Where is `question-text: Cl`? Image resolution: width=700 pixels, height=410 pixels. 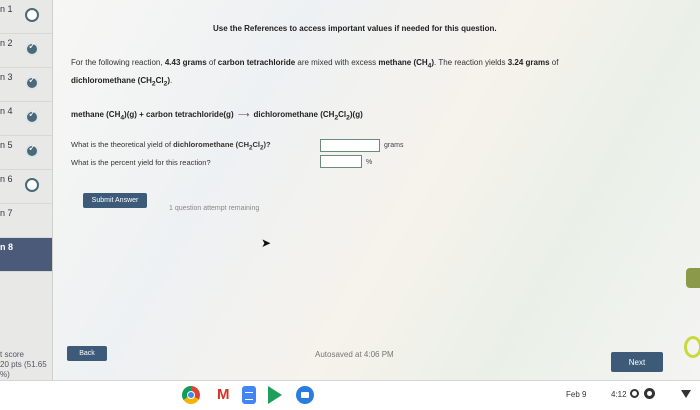 question-text: Cl is located at coordinates (256, 144).